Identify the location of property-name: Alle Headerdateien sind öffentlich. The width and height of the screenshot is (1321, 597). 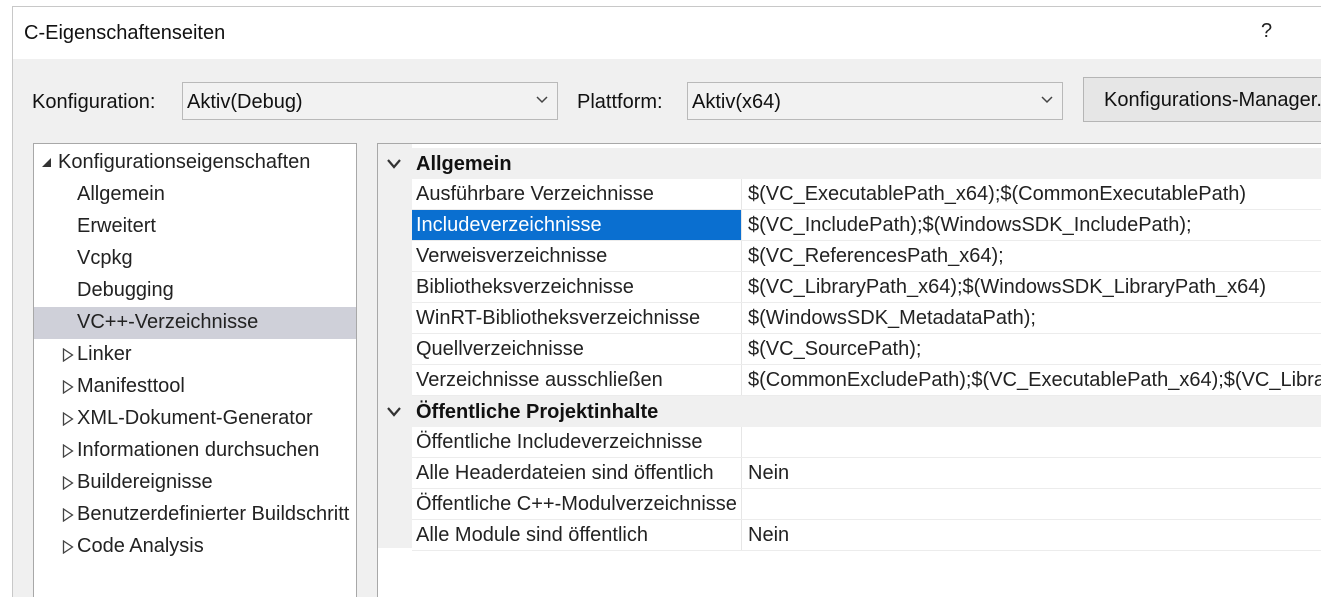
(577, 473).